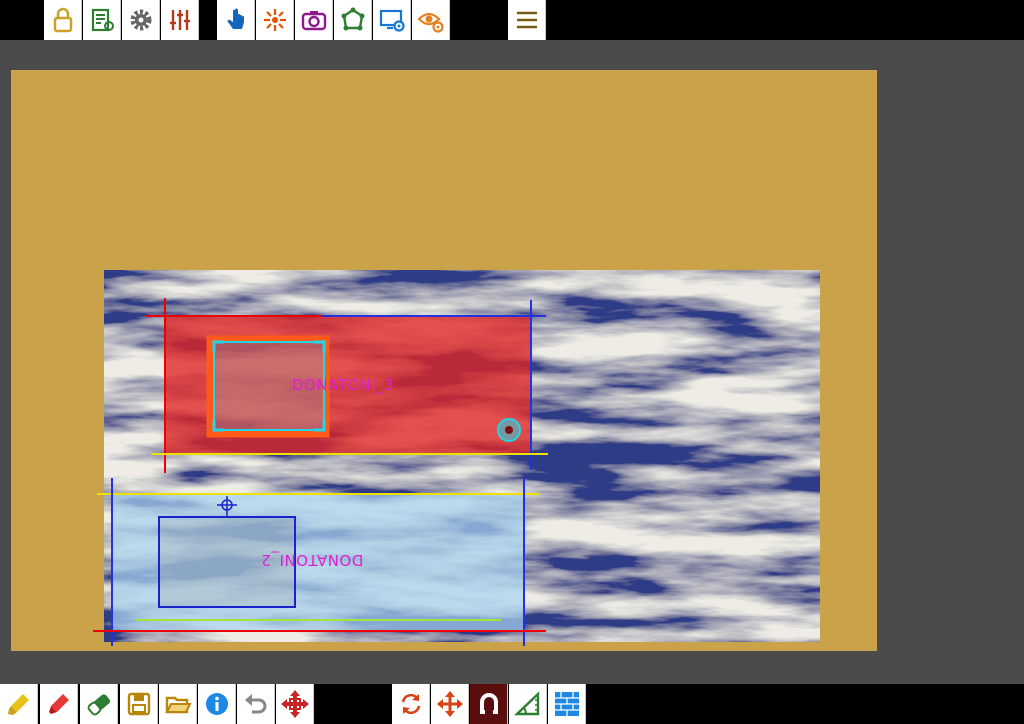 The width and height of the screenshot is (1024, 724). I want to click on measure-angle-icon, so click(526, 703).